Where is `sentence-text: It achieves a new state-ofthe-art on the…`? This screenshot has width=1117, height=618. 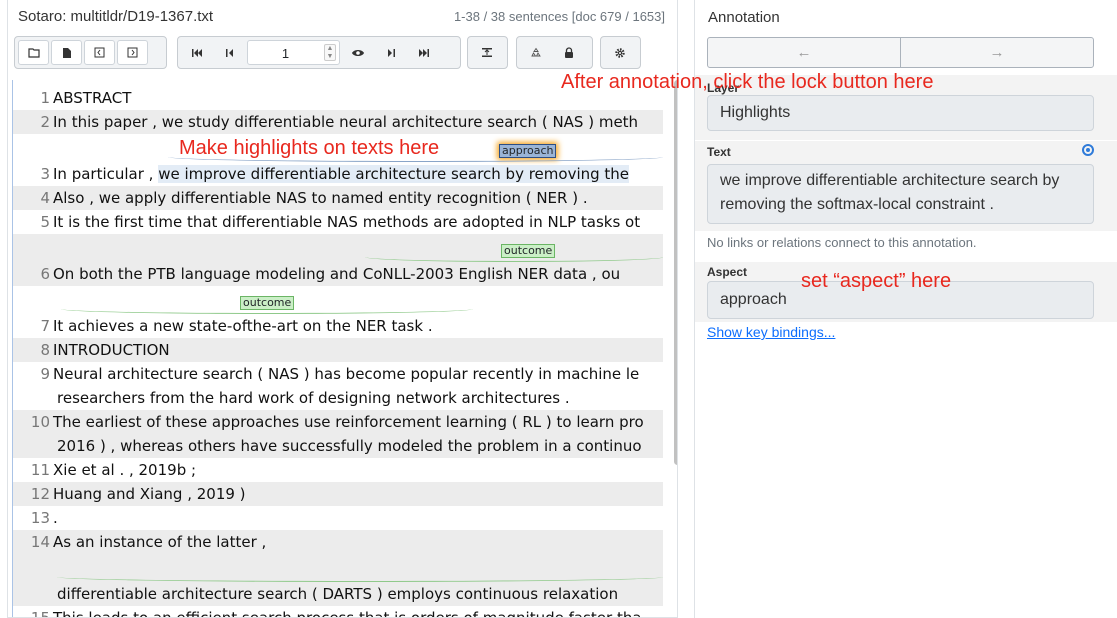 sentence-text: It achieves a new state-ofthe-art on the… is located at coordinates (243, 326).